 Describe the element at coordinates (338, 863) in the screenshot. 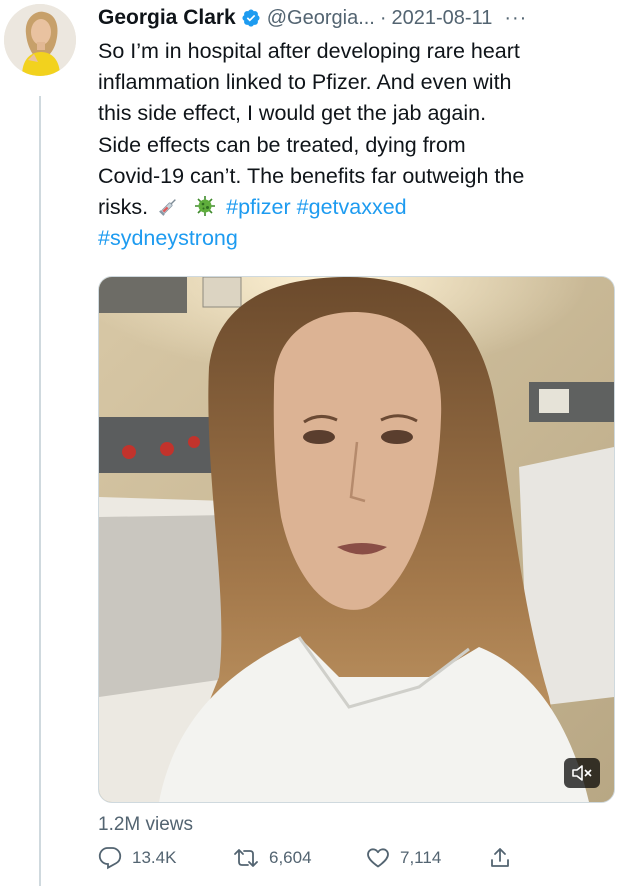

I see `tweet-actions: 13.4K 6,604 7,114` at that location.